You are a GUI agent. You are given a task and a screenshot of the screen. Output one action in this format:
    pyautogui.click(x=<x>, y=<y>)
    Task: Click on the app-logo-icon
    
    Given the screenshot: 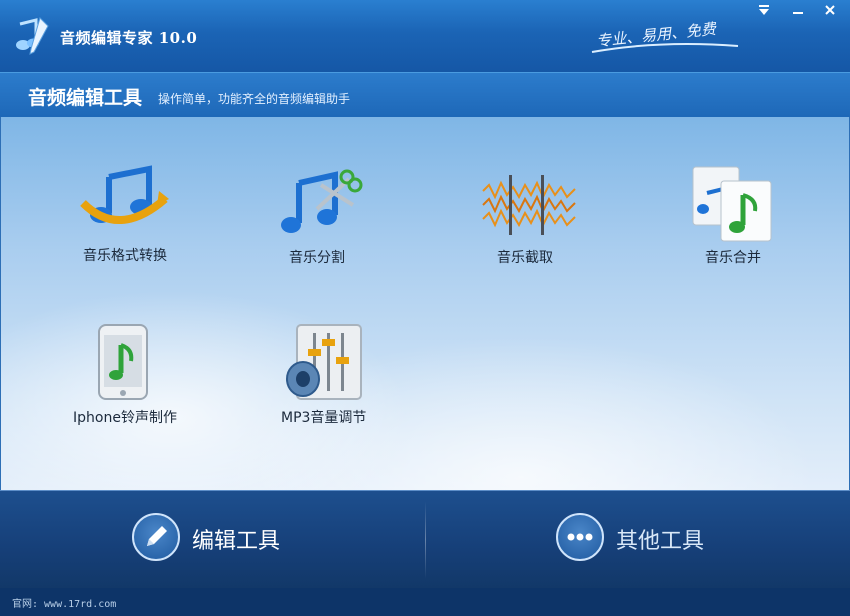 What is the action you would take?
    pyautogui.click(x=32, y=36)
    